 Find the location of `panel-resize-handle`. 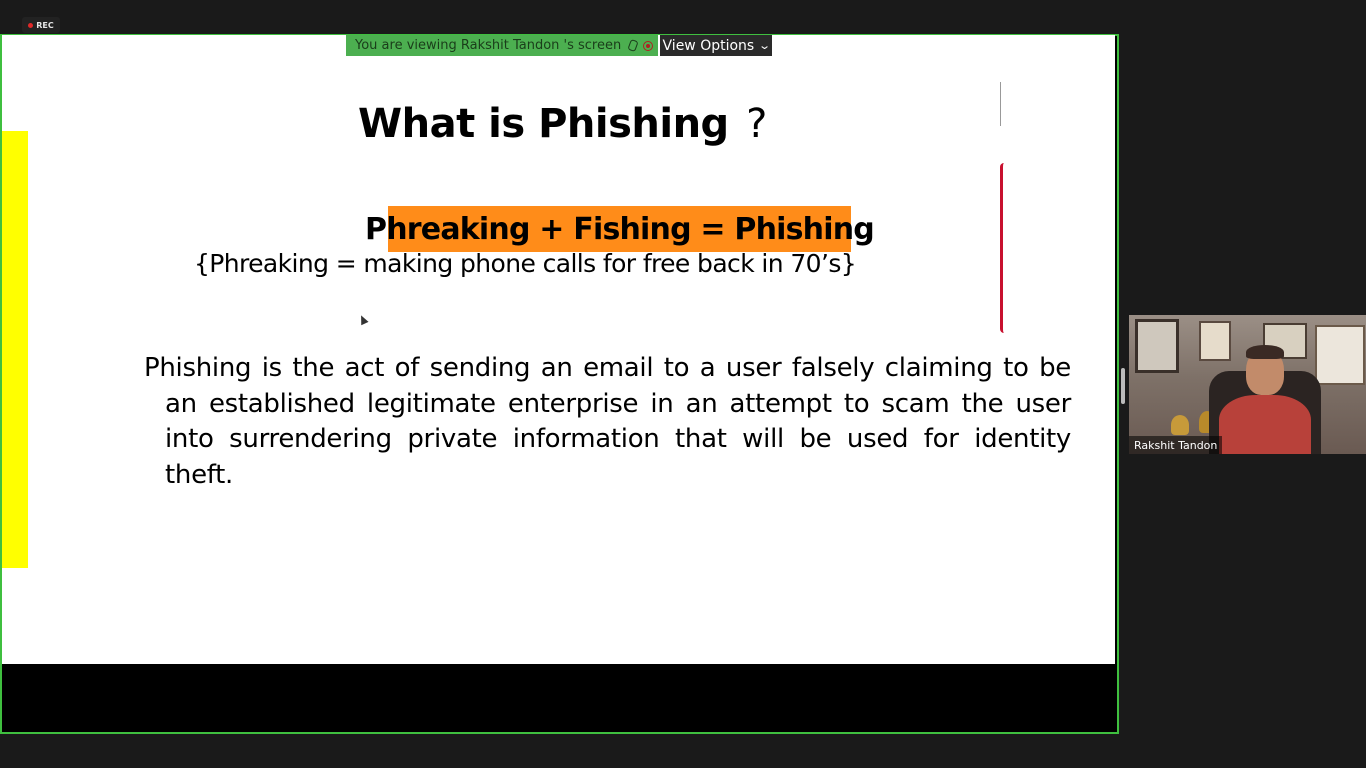

panel-resize-handle is located at coordinates (1123, 386).